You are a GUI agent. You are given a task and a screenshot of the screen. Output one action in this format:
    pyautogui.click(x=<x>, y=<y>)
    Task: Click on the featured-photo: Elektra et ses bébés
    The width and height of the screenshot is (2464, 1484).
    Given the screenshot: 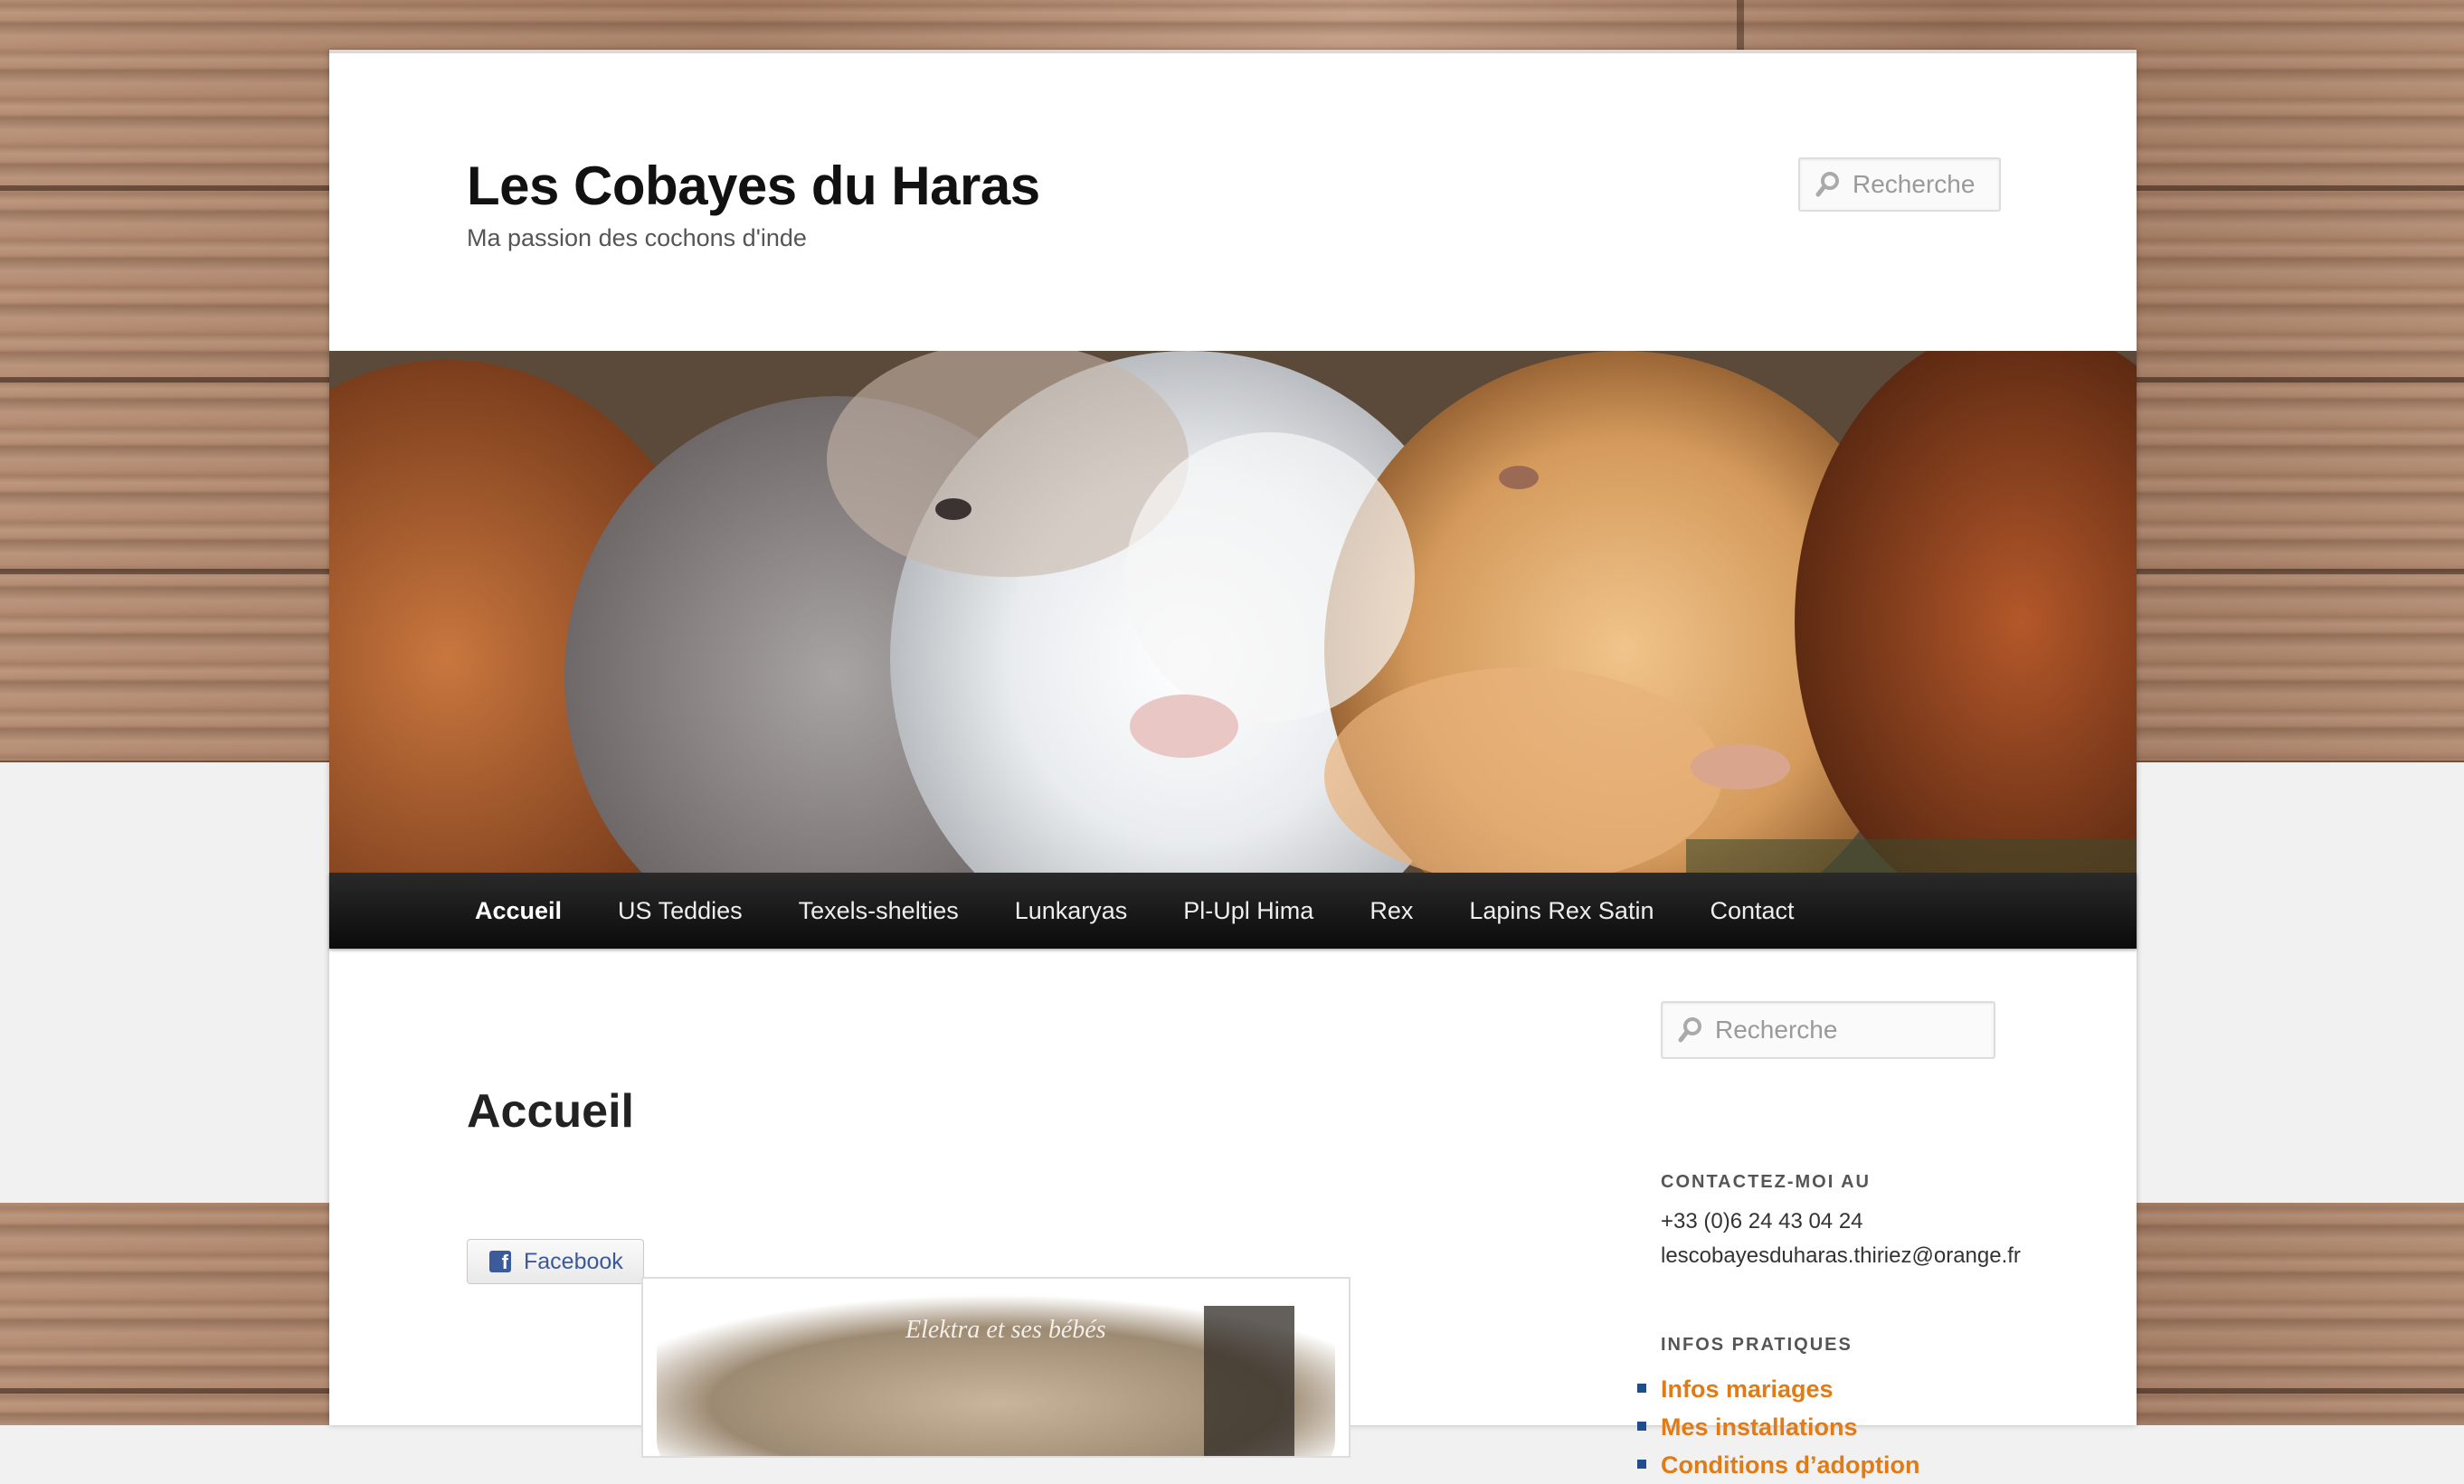 What is the action you would take?
    pyautogui.click(x=996, y=1367)
    